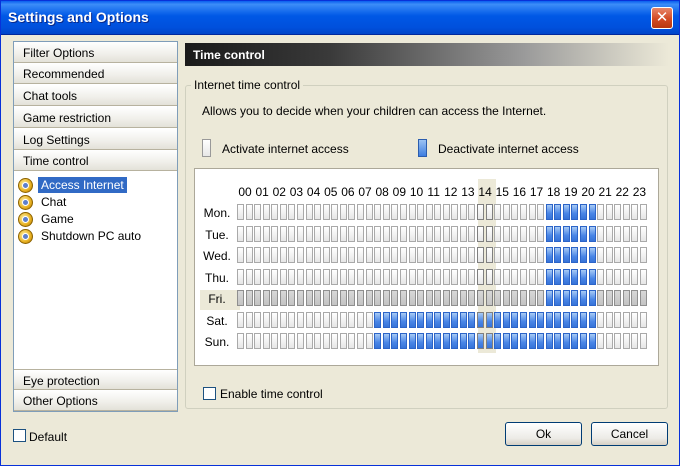  I want to click on hour-label-19: 19, so click(571, 192).